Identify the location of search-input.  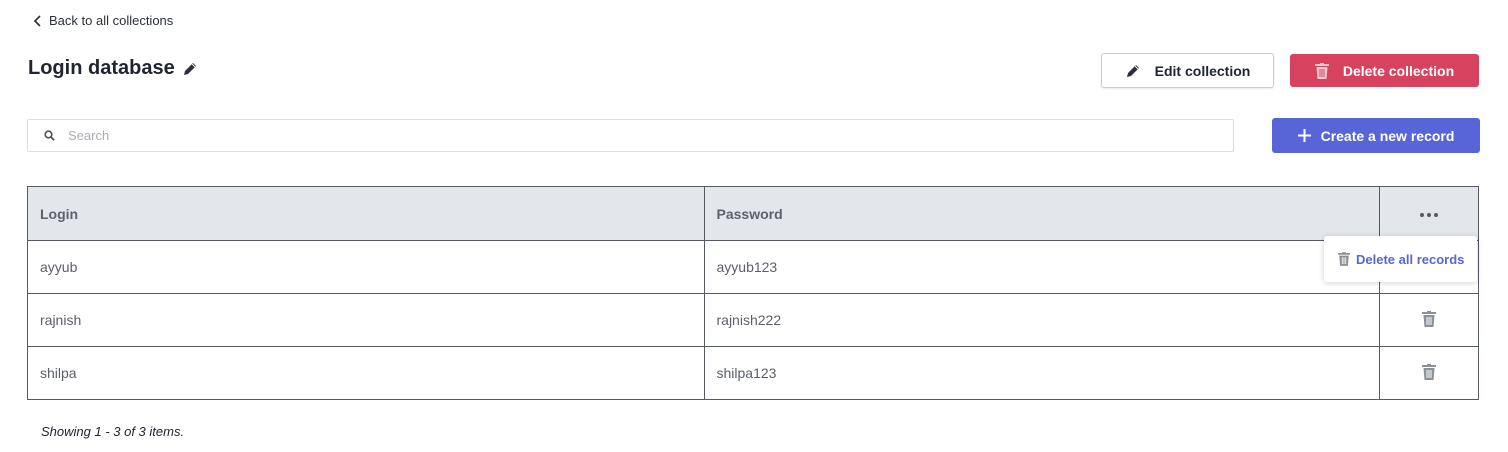
(650, 135).